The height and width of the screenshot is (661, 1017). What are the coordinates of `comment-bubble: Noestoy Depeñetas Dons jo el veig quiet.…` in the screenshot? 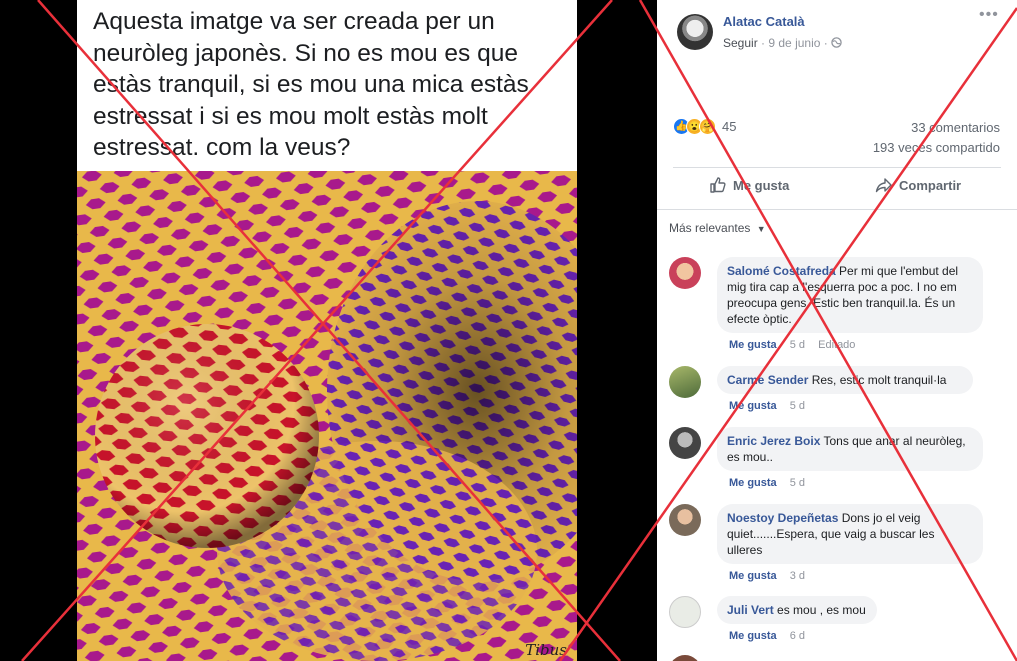 It's located at (850, 534).